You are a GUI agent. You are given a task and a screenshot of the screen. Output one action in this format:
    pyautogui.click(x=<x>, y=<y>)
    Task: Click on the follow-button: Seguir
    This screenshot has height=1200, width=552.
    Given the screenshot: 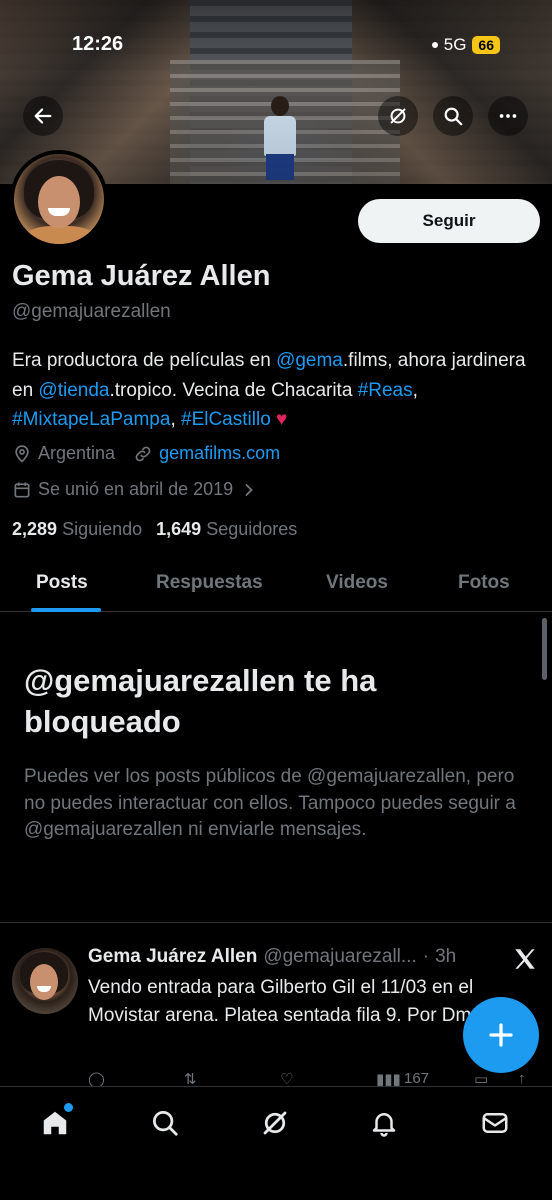 What is the action you would take?
    pyautogui.click(x=449, y=221)
    